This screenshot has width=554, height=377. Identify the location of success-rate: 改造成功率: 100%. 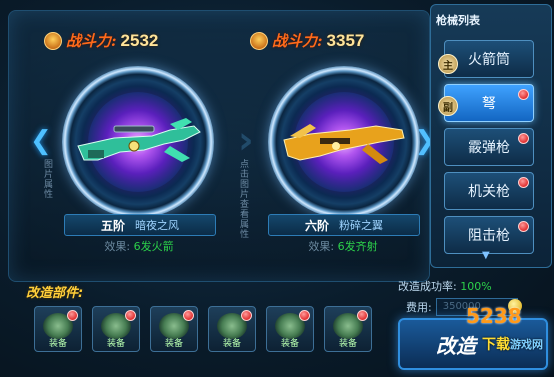
(445, 286).